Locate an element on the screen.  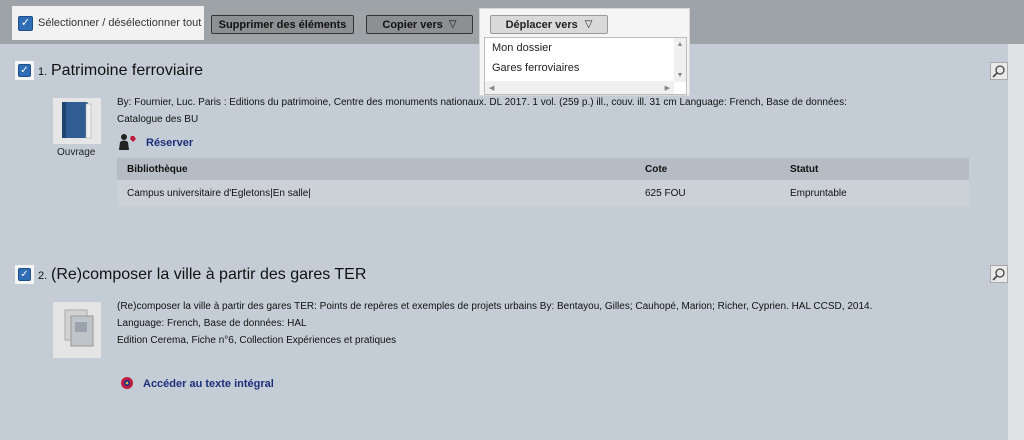
move-option-my-folder: Mon dossier is located at coordinates (585, 48).